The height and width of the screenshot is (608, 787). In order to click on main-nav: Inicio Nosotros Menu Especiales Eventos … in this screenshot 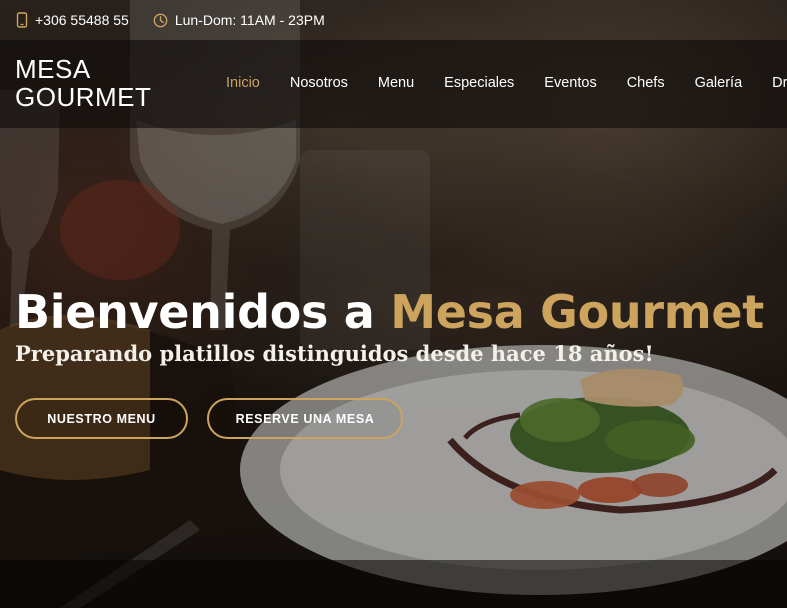, I will do `click(506, 83)`.